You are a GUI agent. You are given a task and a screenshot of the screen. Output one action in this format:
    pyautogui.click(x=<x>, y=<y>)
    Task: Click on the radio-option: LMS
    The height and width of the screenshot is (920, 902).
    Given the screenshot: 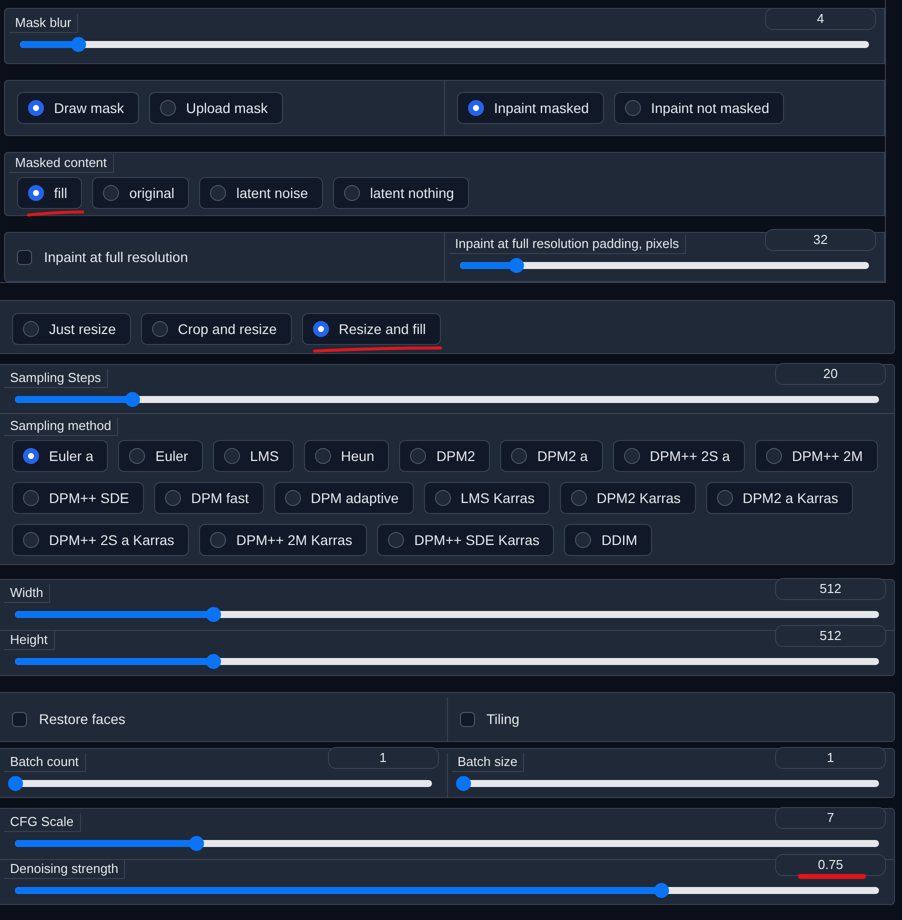 What is the action you would take?
    pyautogui.click(x=253, y=456)
    